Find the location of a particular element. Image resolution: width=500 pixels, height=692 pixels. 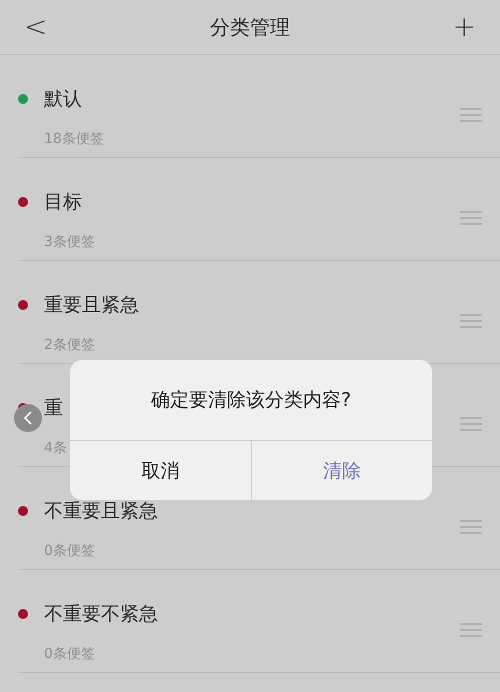

category-name: 重要且紧急 is located at coordinates (91, 305).